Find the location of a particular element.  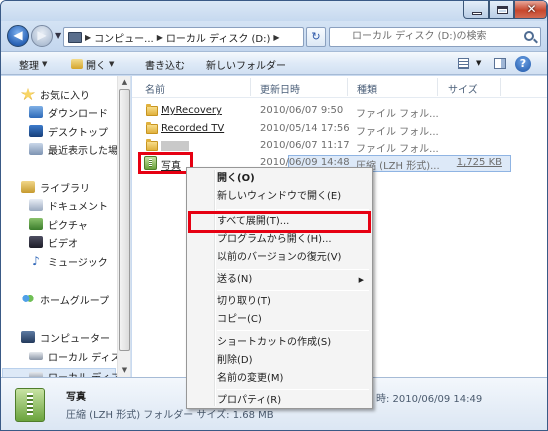

sidebar-item-downloads: ダウンロード is located at coordinates (68, 112).